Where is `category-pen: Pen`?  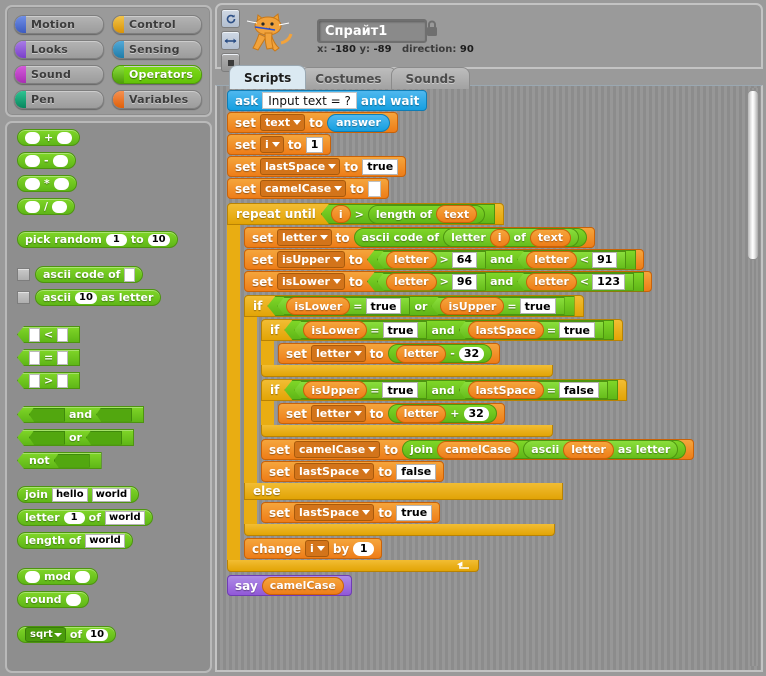
category-pen: Pen is located at coordinates (59, 99).